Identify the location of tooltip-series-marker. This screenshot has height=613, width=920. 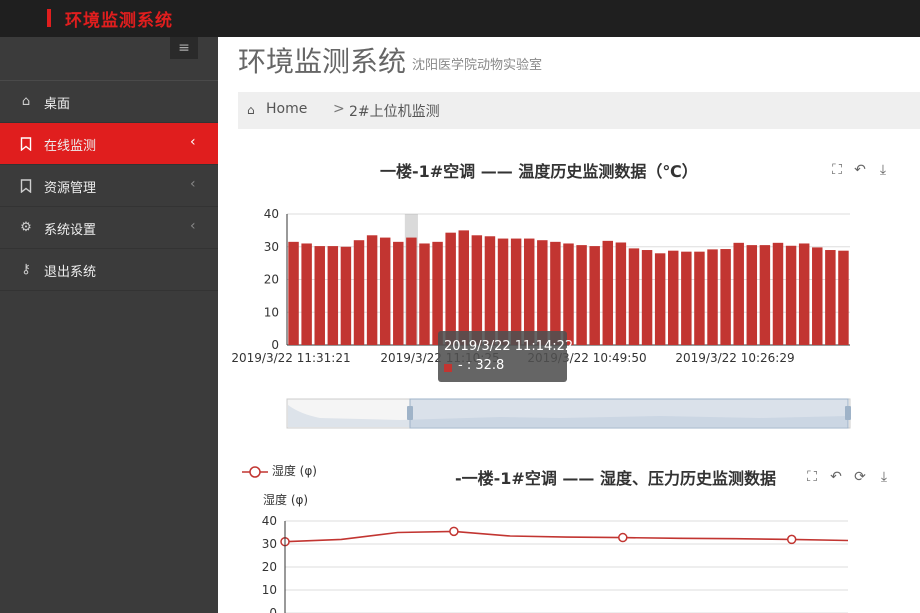
(448, 368).